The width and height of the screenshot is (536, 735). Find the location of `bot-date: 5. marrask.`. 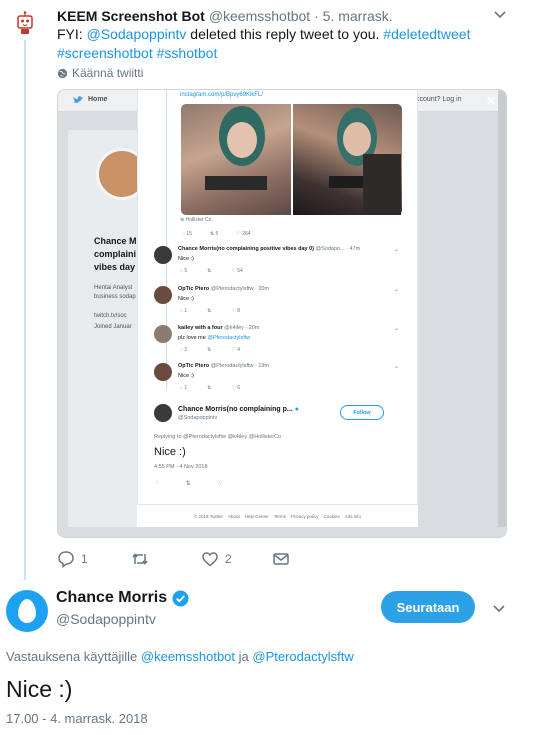

bot-date: 5. marrask. is located at coordinates (358, 16).